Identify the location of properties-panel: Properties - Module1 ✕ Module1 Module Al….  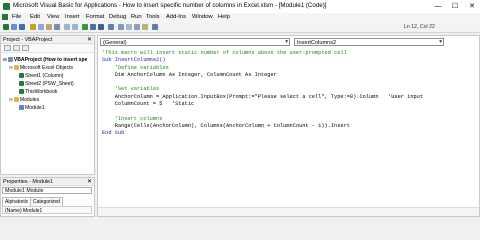
(47, 197).